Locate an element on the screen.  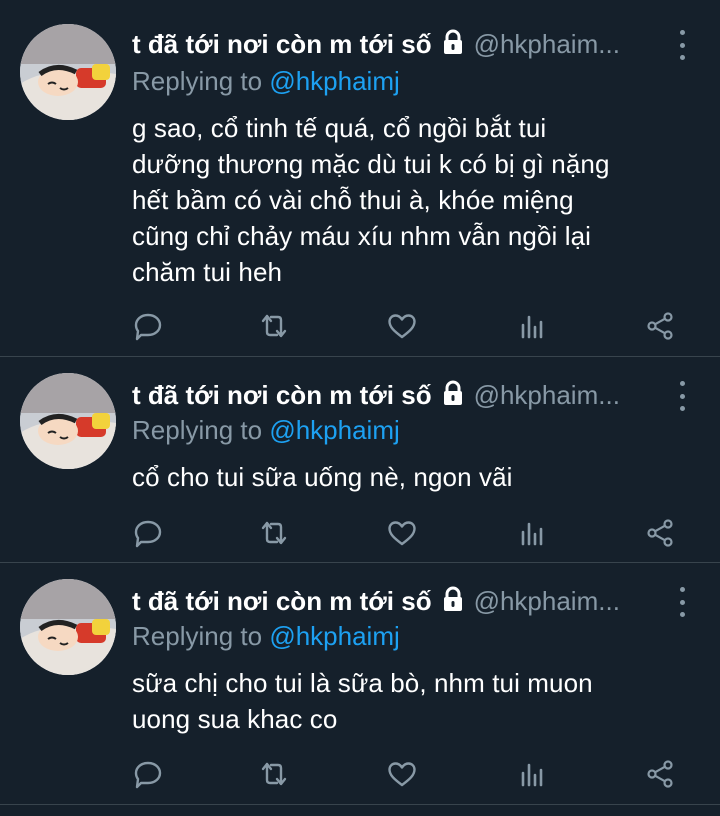
tweet-text-line: g sao, cổ tinh tế quá, cổ ngồi bắt tui is located at coordinates (339, 128).